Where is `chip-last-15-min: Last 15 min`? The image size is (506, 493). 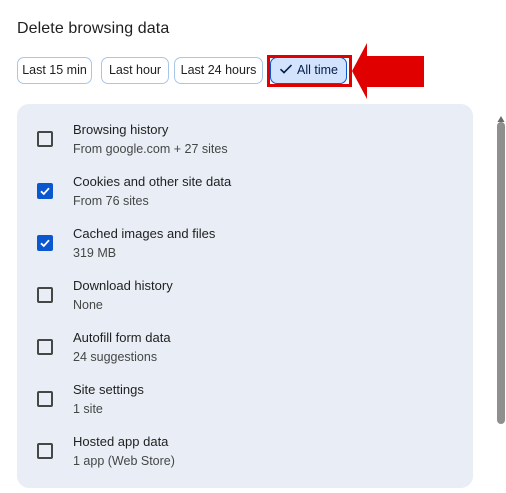 chip-last-15-min: Last 15 min is located at coordinates (54, 70).